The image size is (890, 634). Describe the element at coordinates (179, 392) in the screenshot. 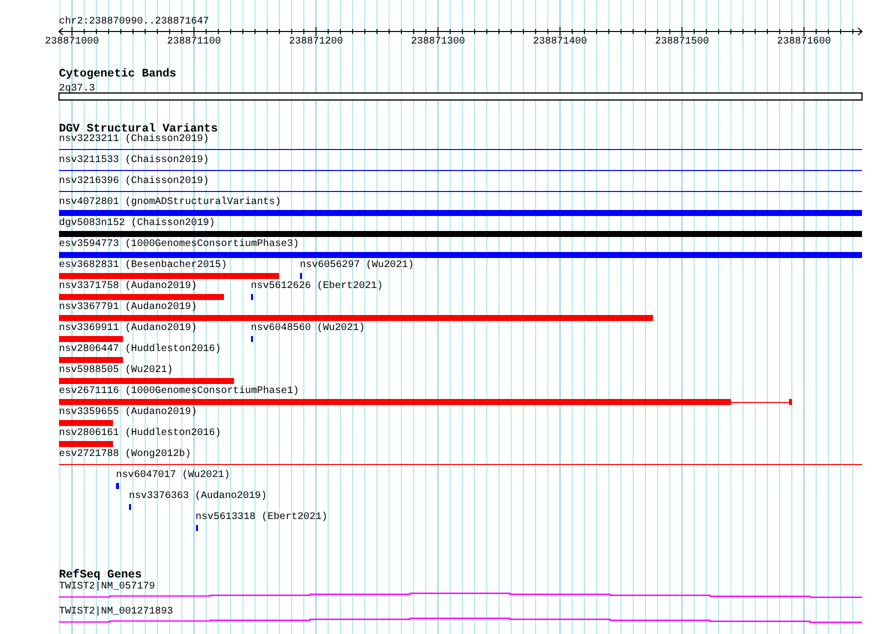

I see `variant-label: esv2671116 (1000GenomesConsortiumPhase1)` at that location.